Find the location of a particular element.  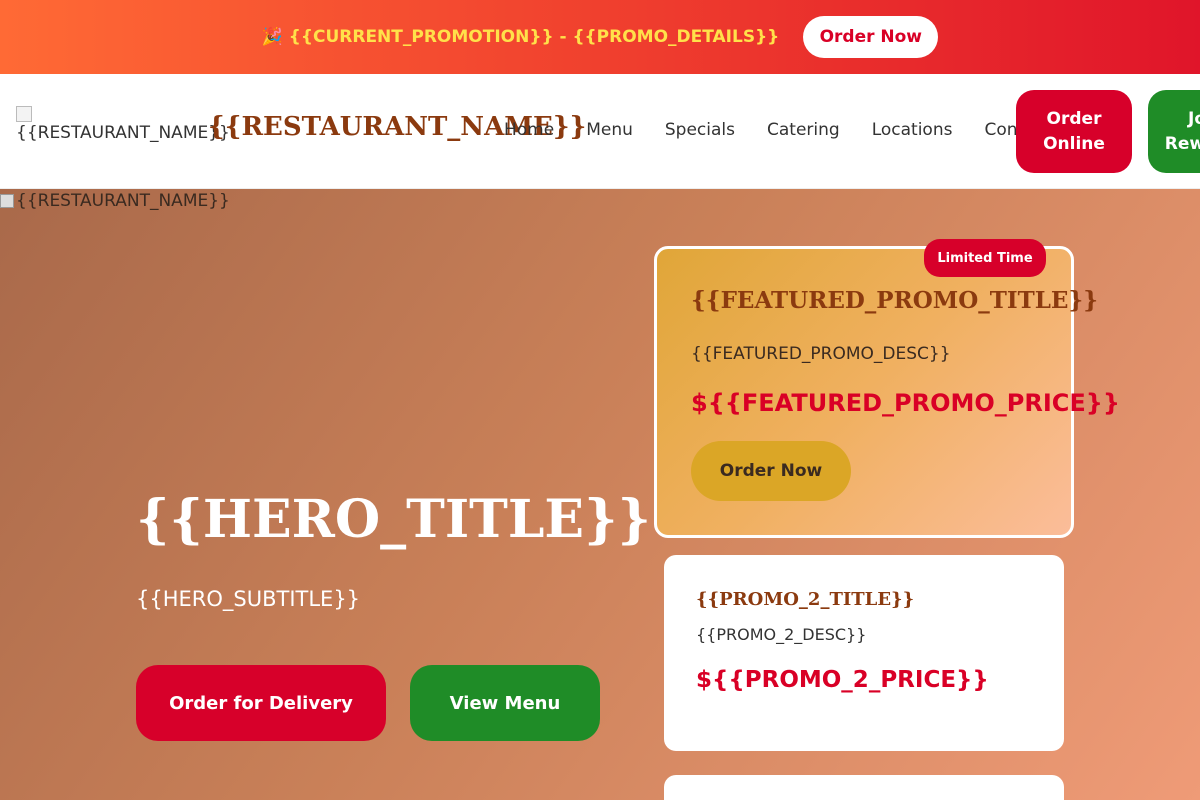

nav-menu: Menu is located at coordinates (609, 130).